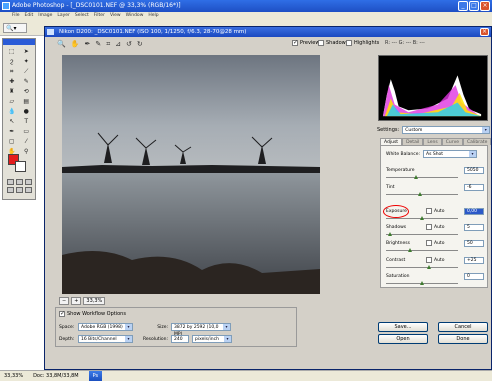  Describe the element at coordinates (61, 44) in the screenshot. I see `zoom-icon: 🔍` at that location.